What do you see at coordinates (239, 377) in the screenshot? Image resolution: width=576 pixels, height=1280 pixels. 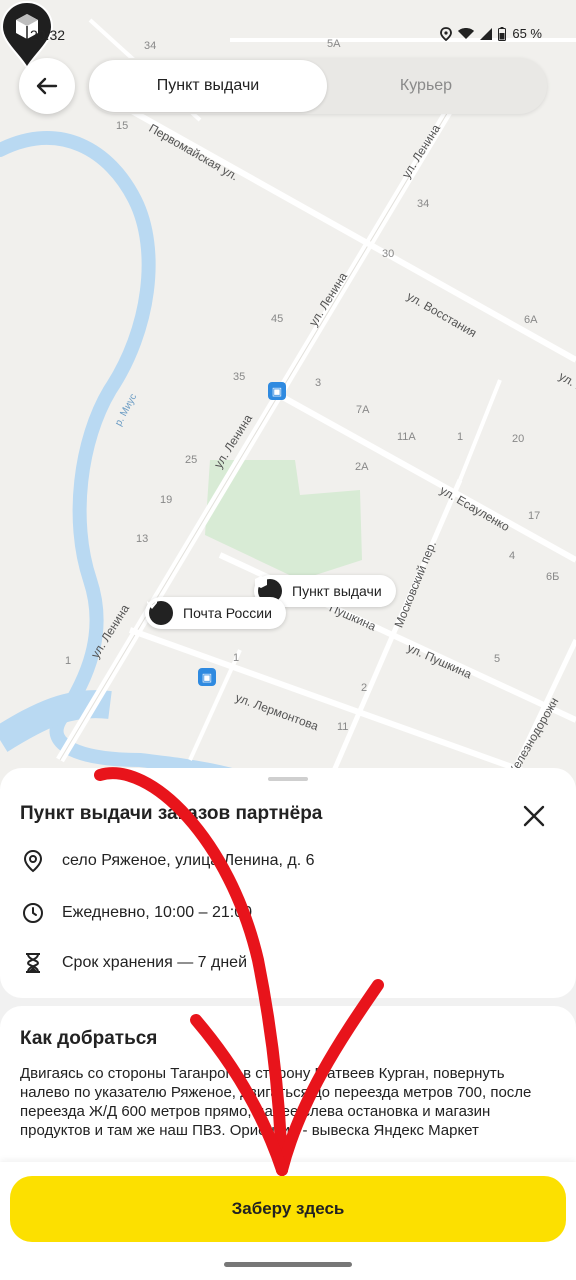 I see `house-number: 35` at bounding box center [239, 377].